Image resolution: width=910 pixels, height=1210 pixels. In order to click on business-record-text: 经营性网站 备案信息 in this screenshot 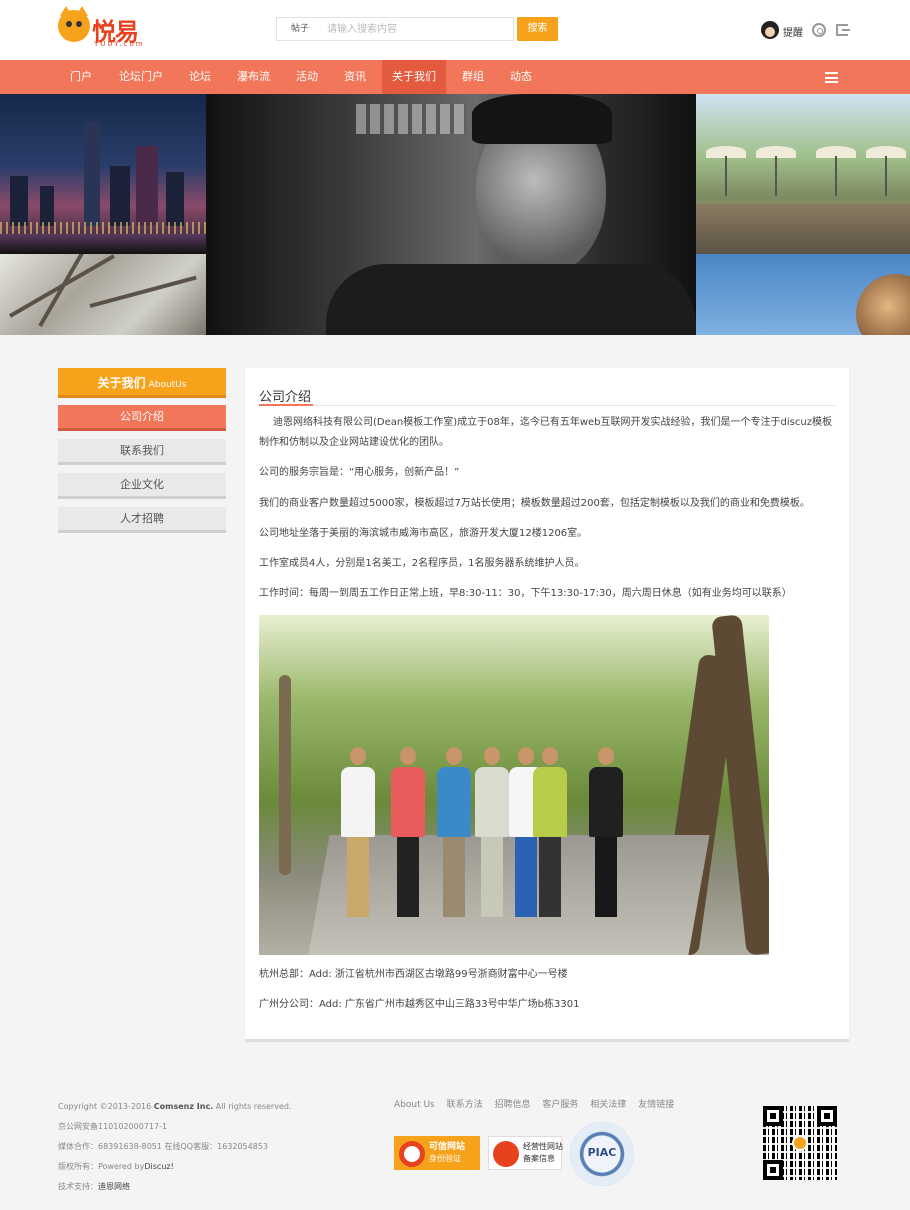, I will do `click(543, 1153)`.